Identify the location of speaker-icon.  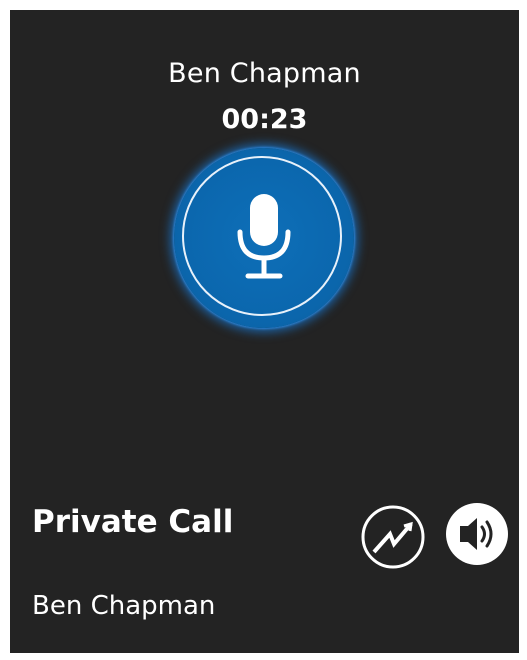
(477, 534).